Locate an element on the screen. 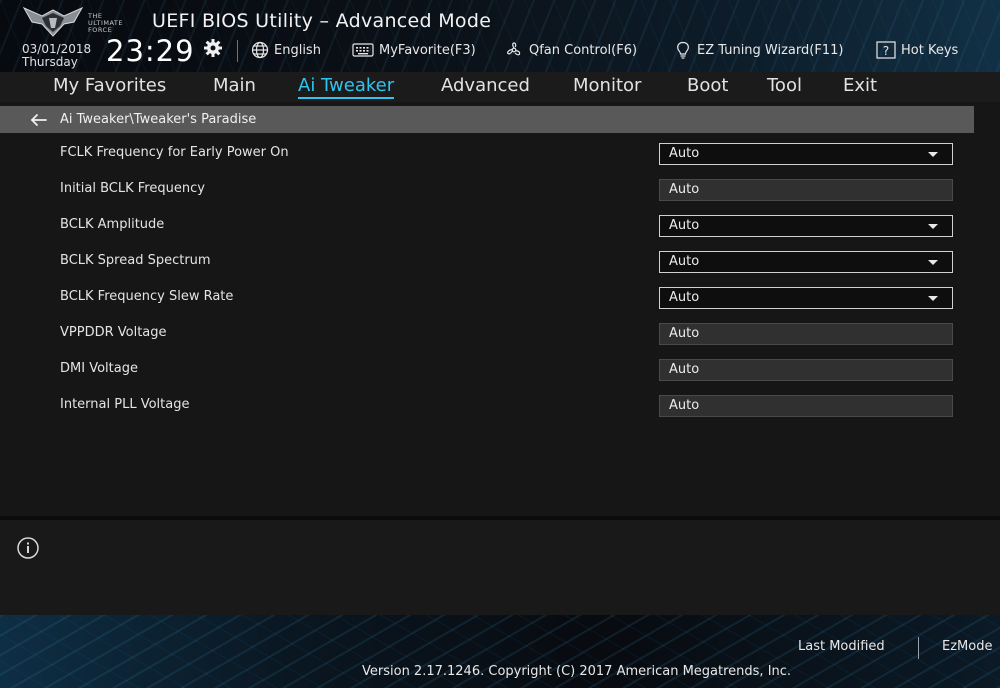 This screenshot has height=688, width=1000. tab-main: Main is located at coordinates (234, 85).